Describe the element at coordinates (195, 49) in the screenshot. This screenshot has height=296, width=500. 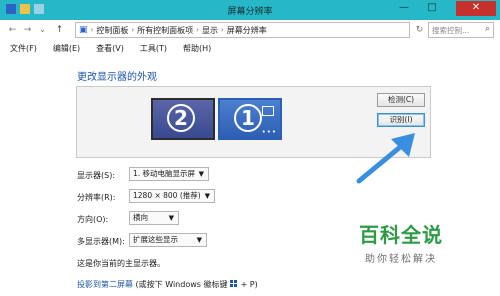
I see `menu-help: 帮助(H)` at that location.